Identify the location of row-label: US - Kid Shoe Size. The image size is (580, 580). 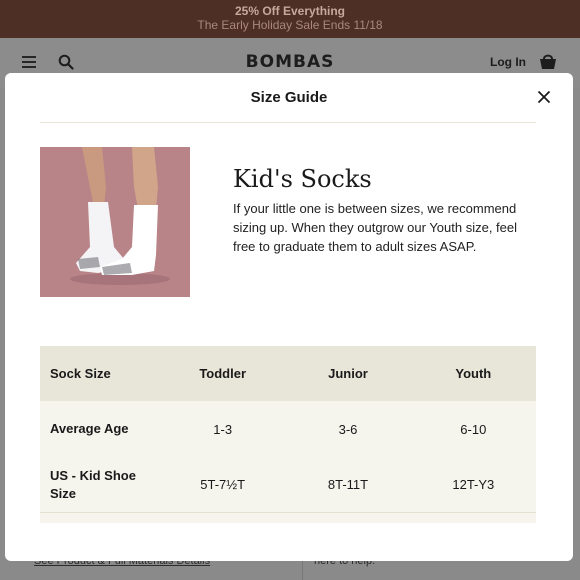
(93, 484).